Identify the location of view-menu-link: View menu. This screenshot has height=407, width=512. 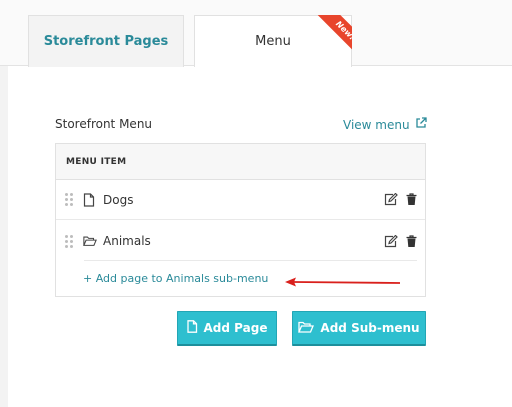
(385, 124).